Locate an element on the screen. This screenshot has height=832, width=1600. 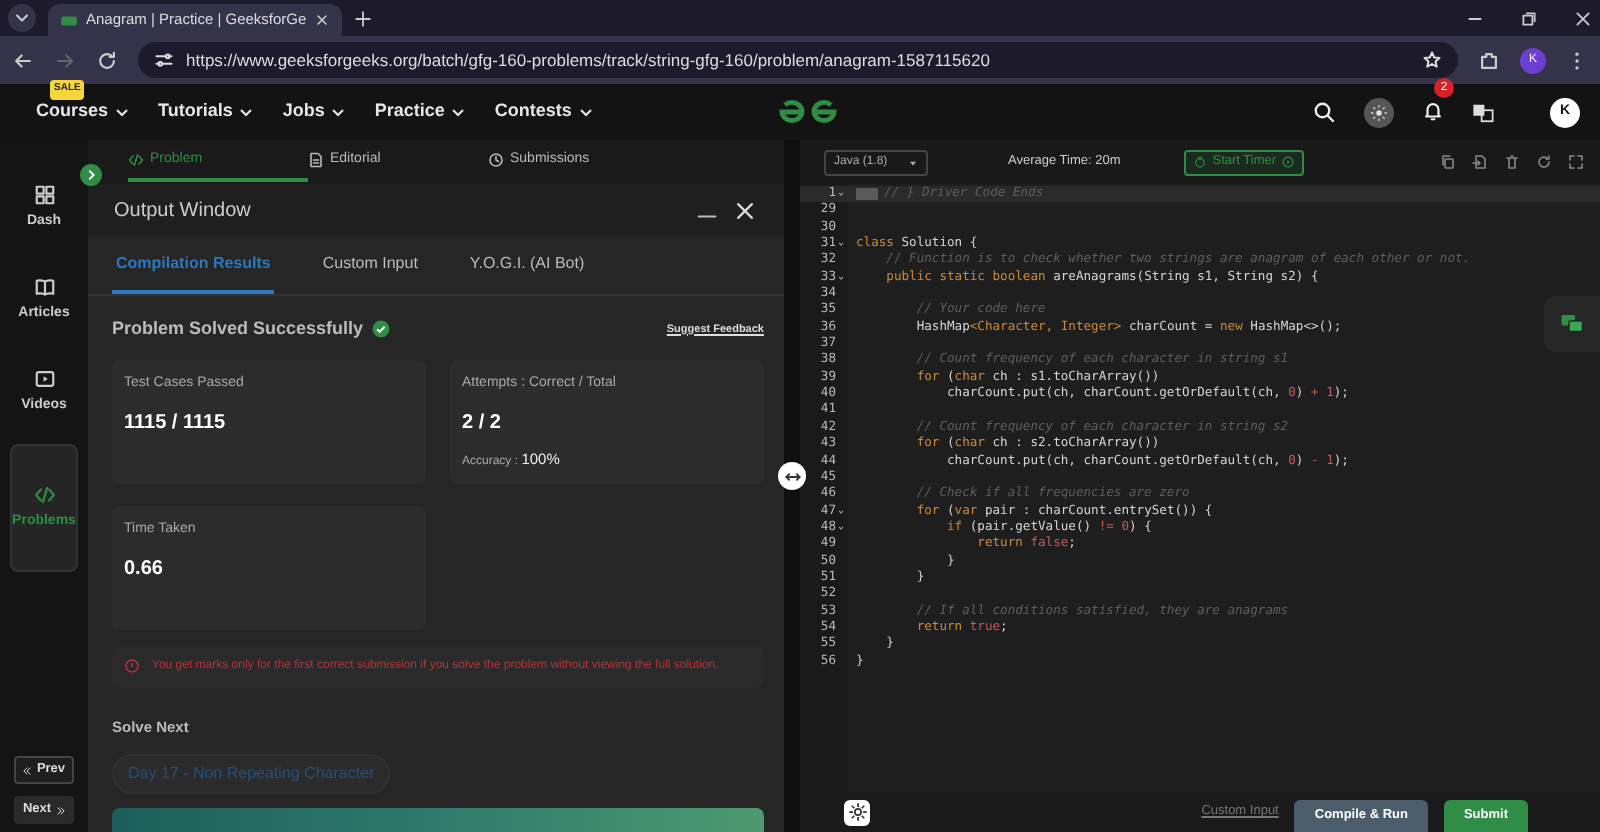
chevron-right-icon is located at coordinates (91, 175).